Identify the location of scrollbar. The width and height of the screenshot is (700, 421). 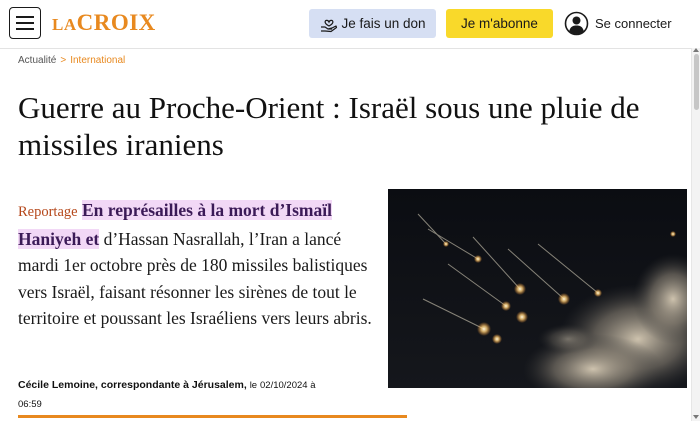
(695, 234).